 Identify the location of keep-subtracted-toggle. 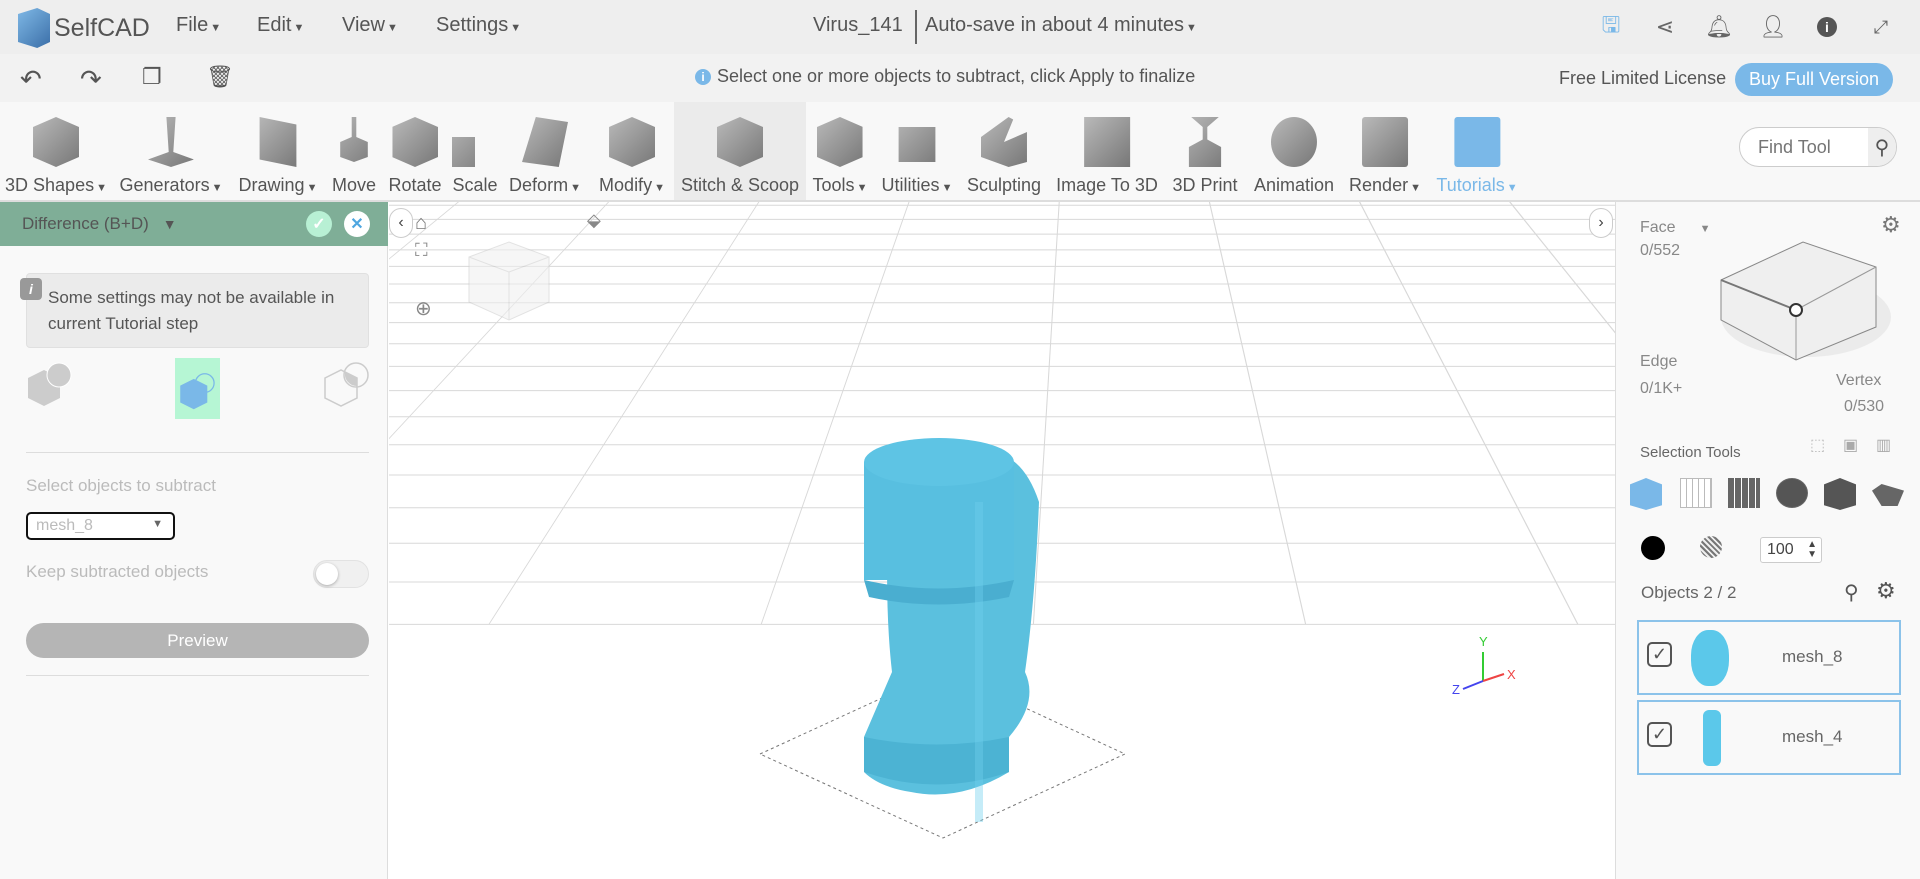
(341, 574).